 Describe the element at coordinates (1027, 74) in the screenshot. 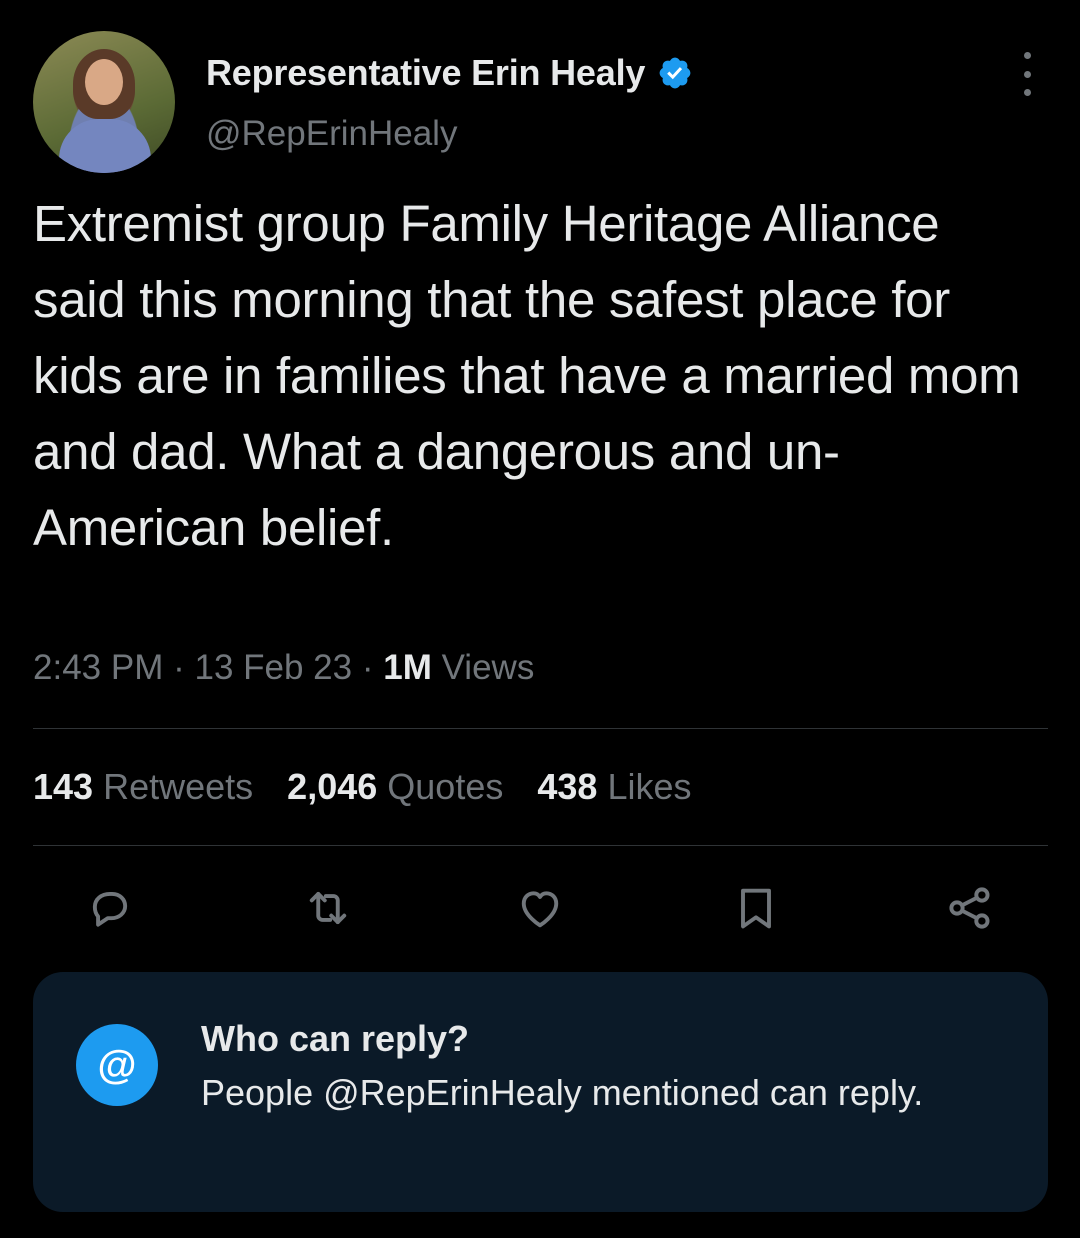

I see `more-options-icon` at that location.